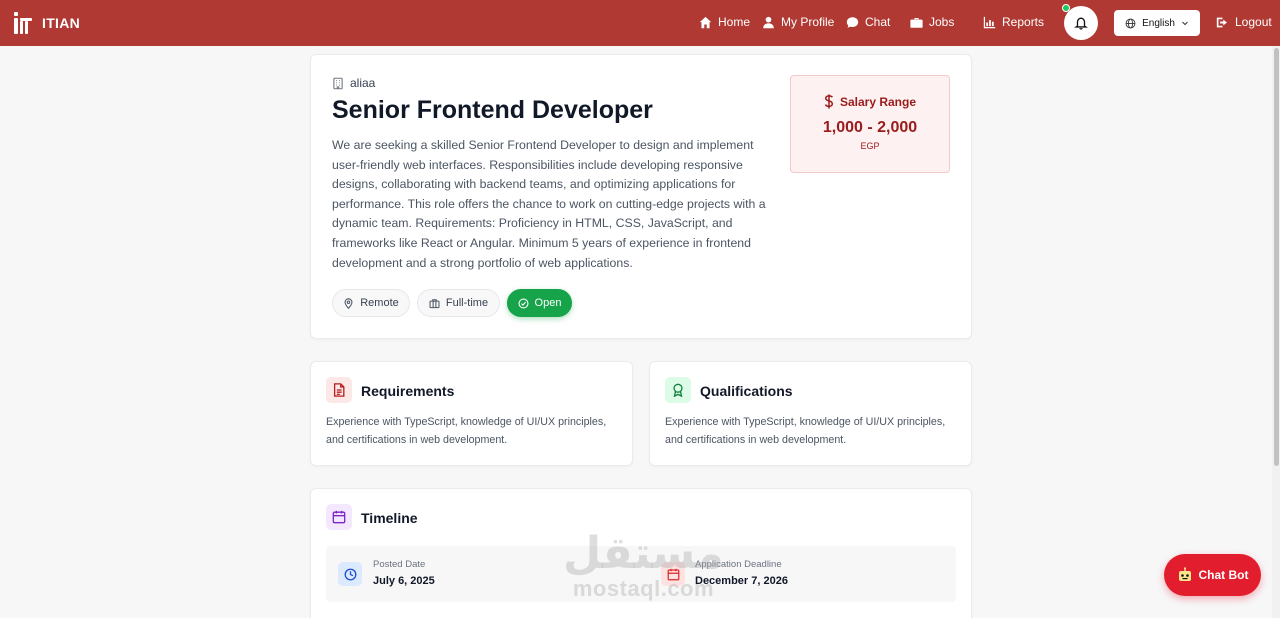 This screenshot has width=1280, height=618. I want to click on nav-my-profile-label: My Profile, so click(808, 22).